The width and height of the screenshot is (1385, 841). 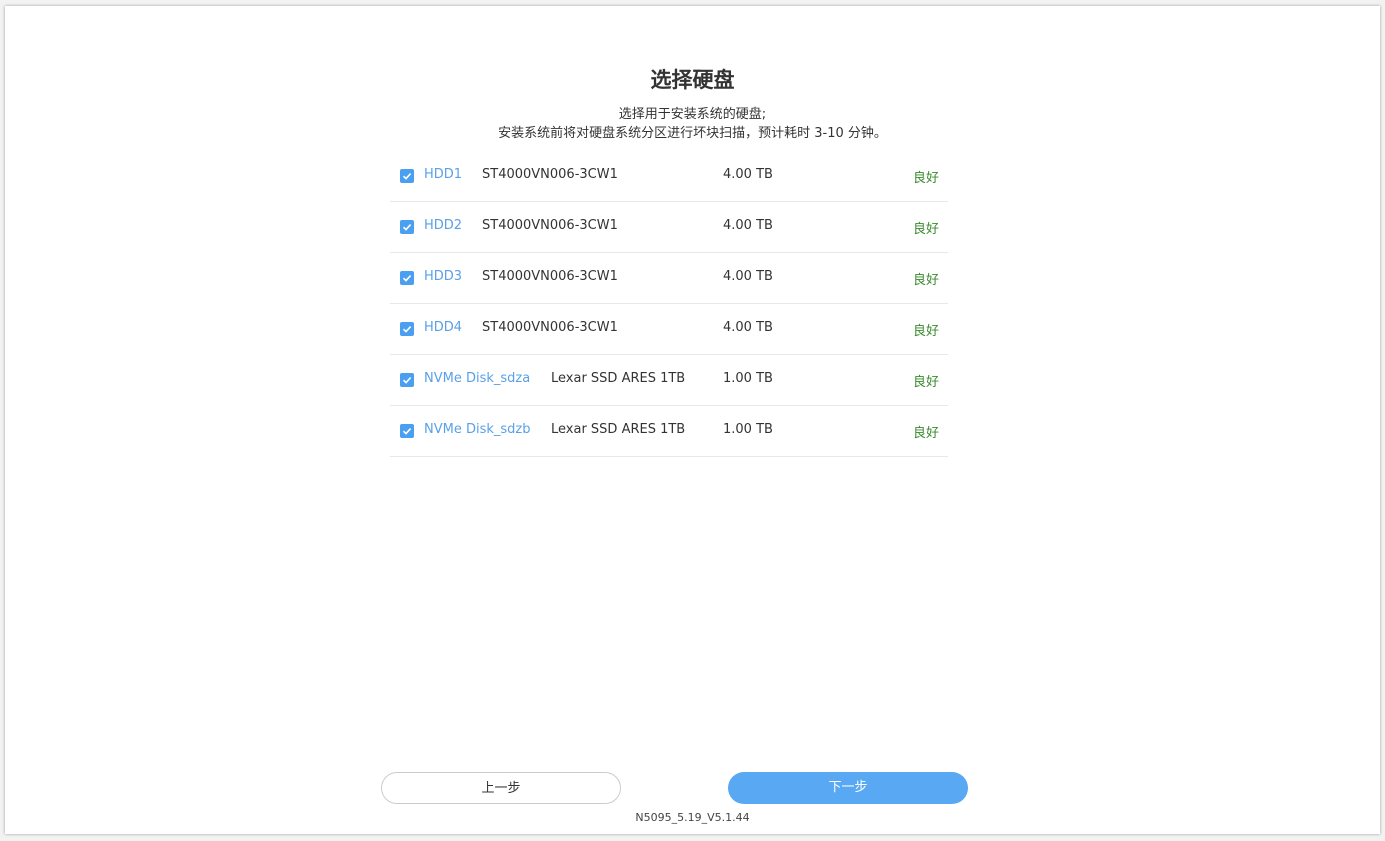 I want to click on disk-name: NVMe Disk_sdzb, so click(x=477, y=429).